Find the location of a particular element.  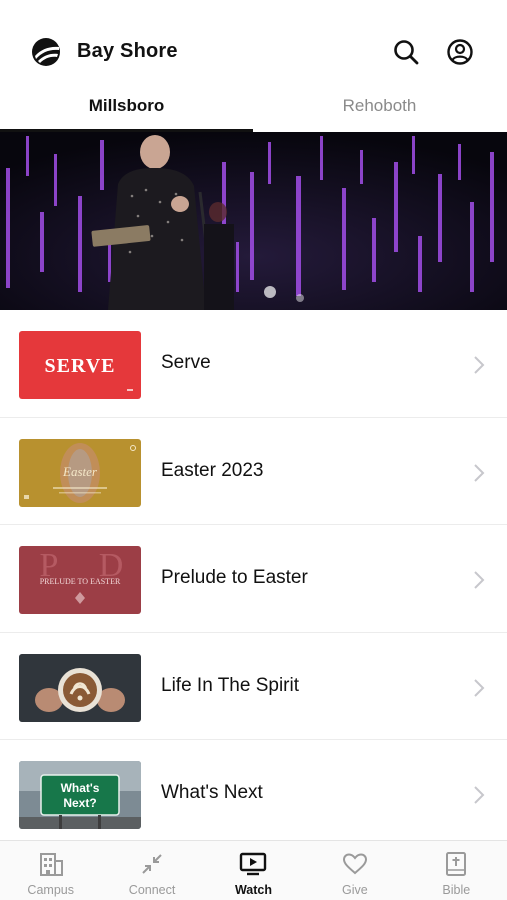

bay-shore-logo-icon is located at coordinates (46, 52).